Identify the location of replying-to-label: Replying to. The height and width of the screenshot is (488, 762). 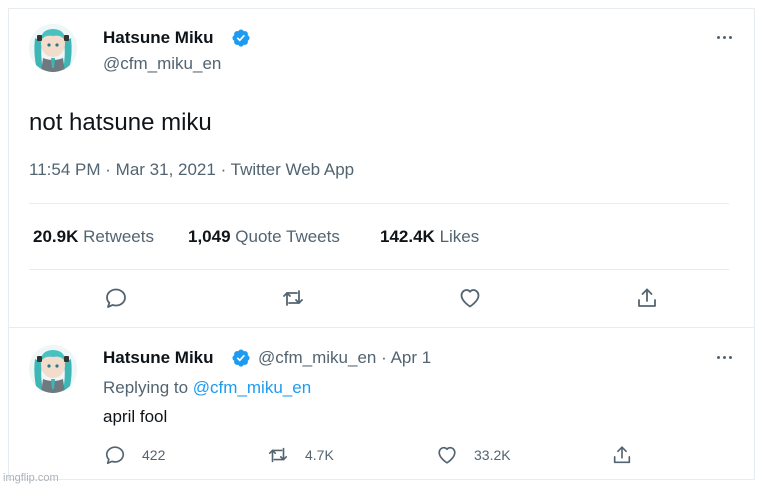
(146, 387).